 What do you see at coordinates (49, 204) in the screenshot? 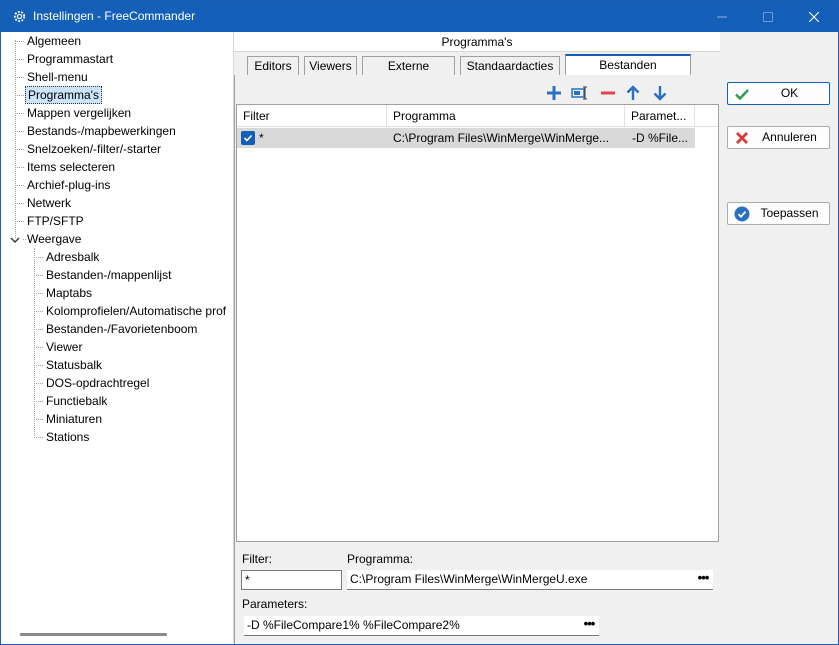
I see `tree-item-netwerk: Netwerk` at bounding box center [49, 204].